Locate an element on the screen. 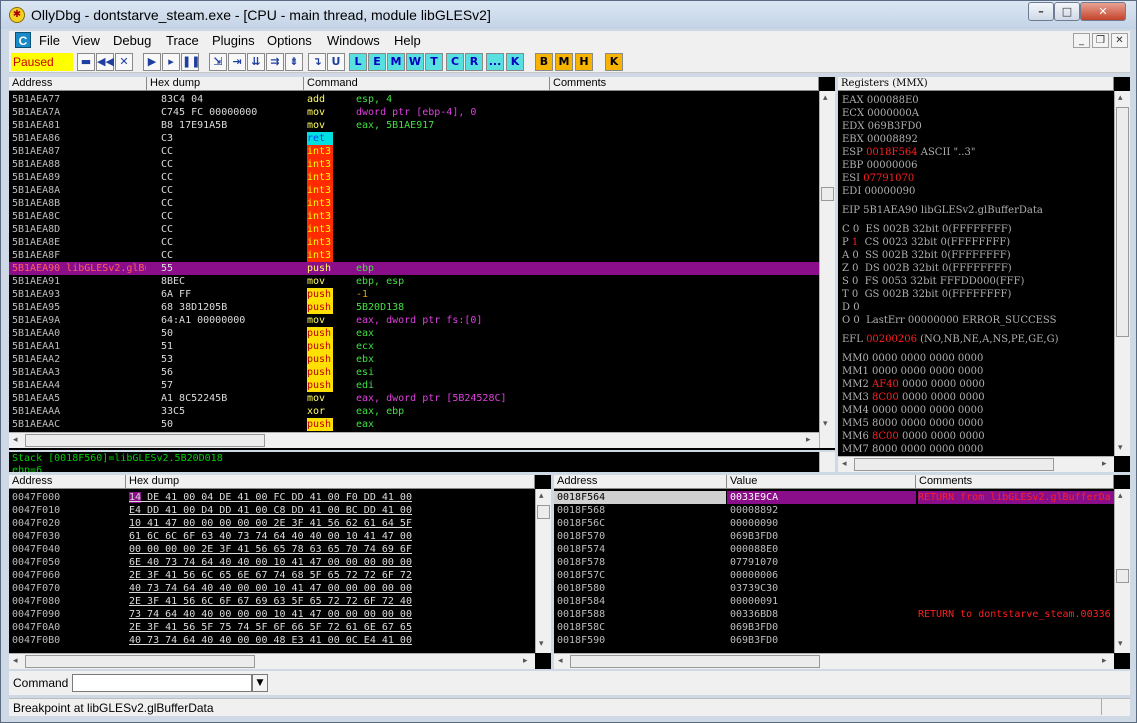 This screenshot has height=723, width=1137. register-line: EIP 5B1AEA90 libGLESv2.glBufferData is located at coordinates (942, 210).